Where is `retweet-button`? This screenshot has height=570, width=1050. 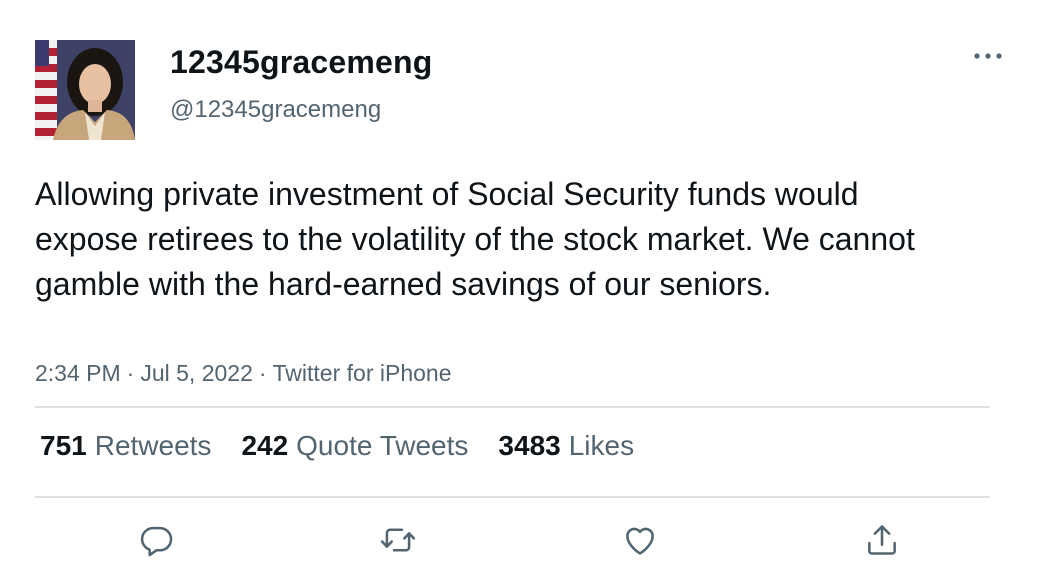 retweet-button is located at coordinates (398, 540).